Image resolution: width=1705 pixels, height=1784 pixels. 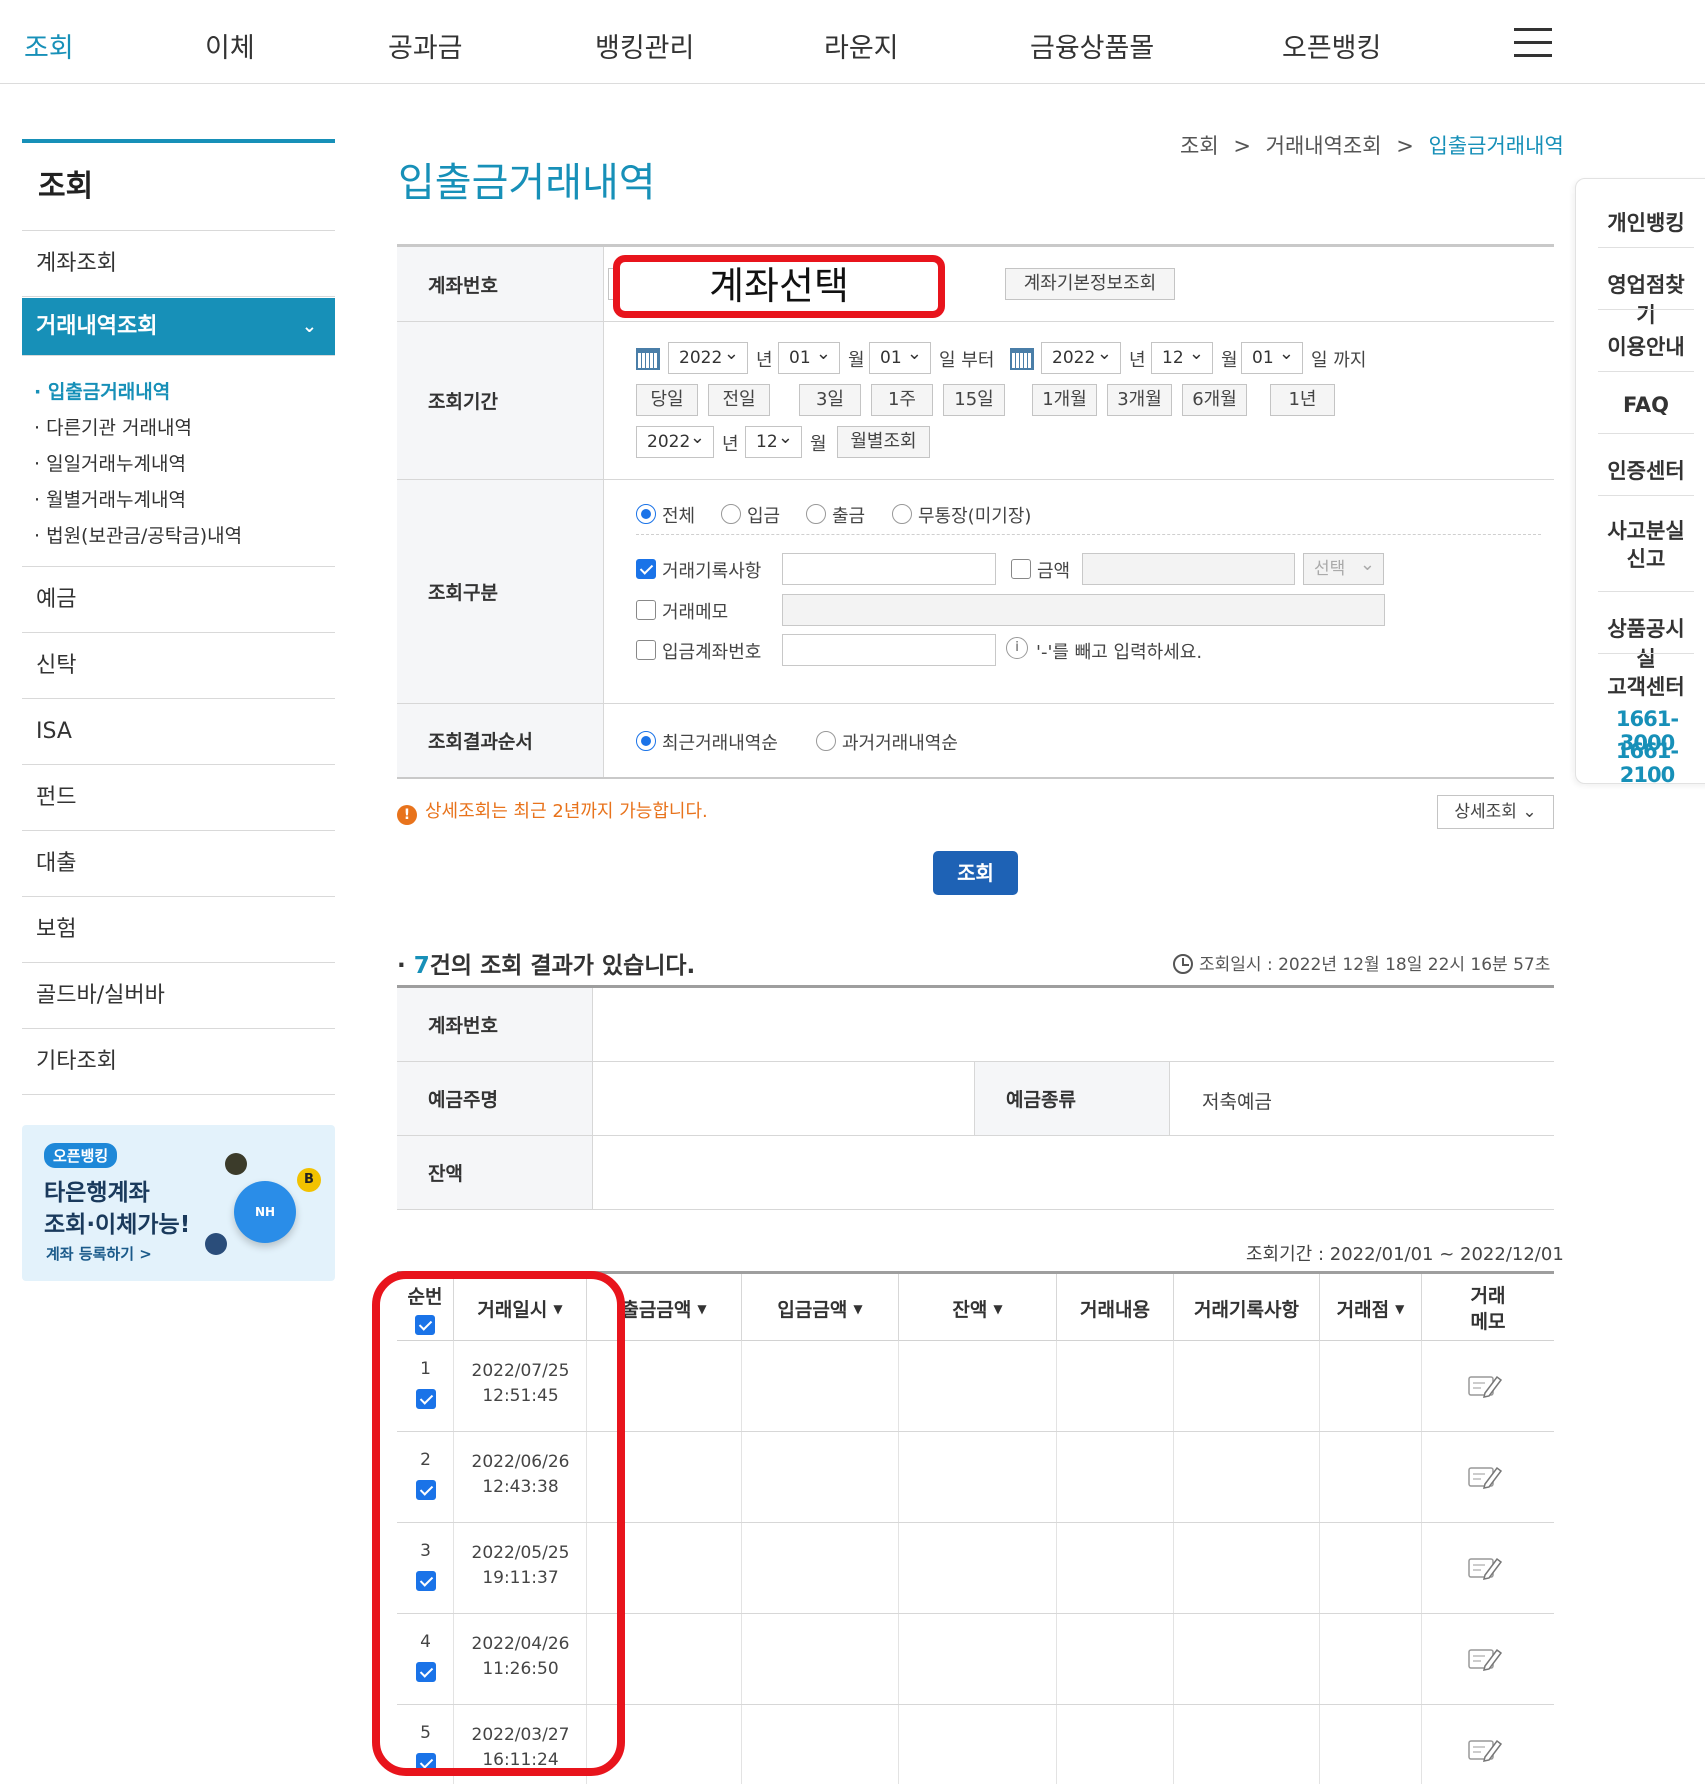 I want to click on from-month-select: 01, so click(x=809, y=356).